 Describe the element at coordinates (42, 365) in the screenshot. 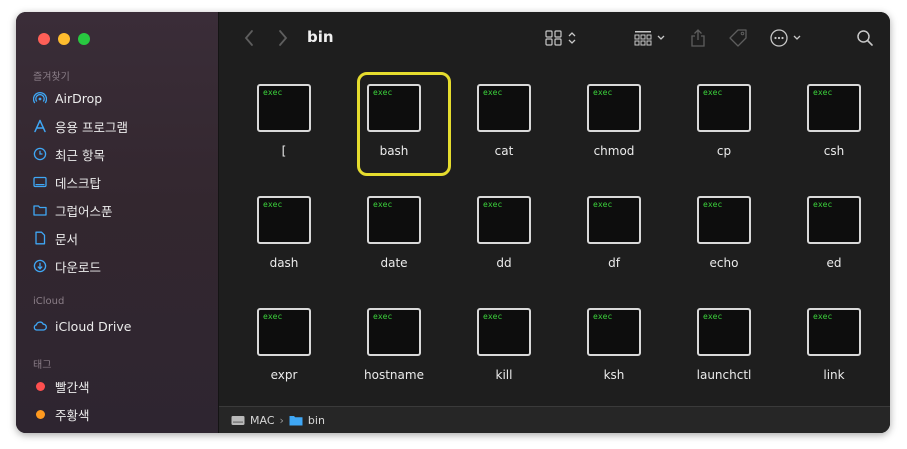

I see `sidebar-section-tags: 태그` at that location.